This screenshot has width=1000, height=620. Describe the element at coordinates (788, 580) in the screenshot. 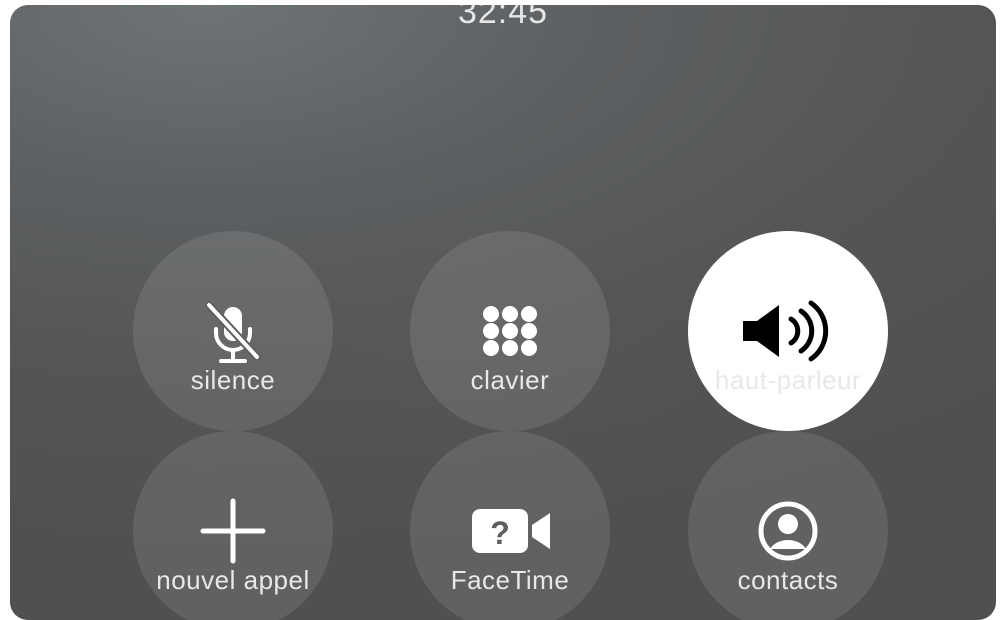

I see `contacts-label: contacts` at that location.